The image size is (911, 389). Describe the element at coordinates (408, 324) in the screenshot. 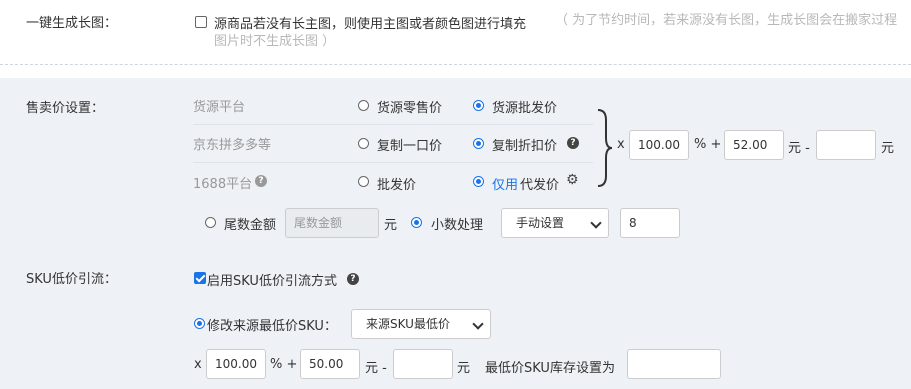

I see `sku-source-value: 来源SKU最低价` at that location.